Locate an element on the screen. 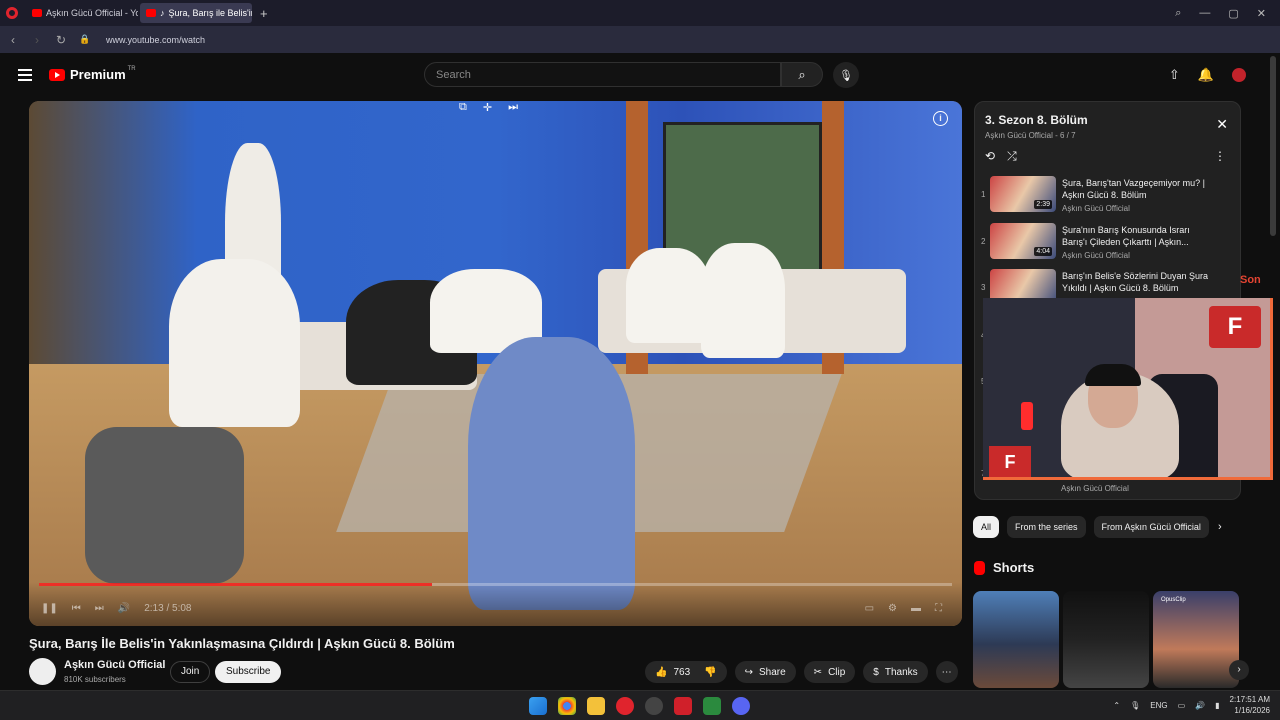  progress-bar is located at coordinates (495, 584).